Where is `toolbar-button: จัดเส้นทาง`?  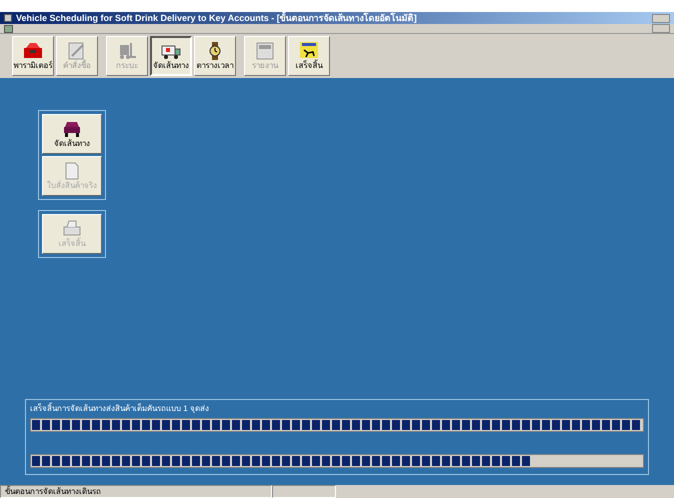 toolbar-button: จัดเส้นทาง is located at coordinates (171, 56).